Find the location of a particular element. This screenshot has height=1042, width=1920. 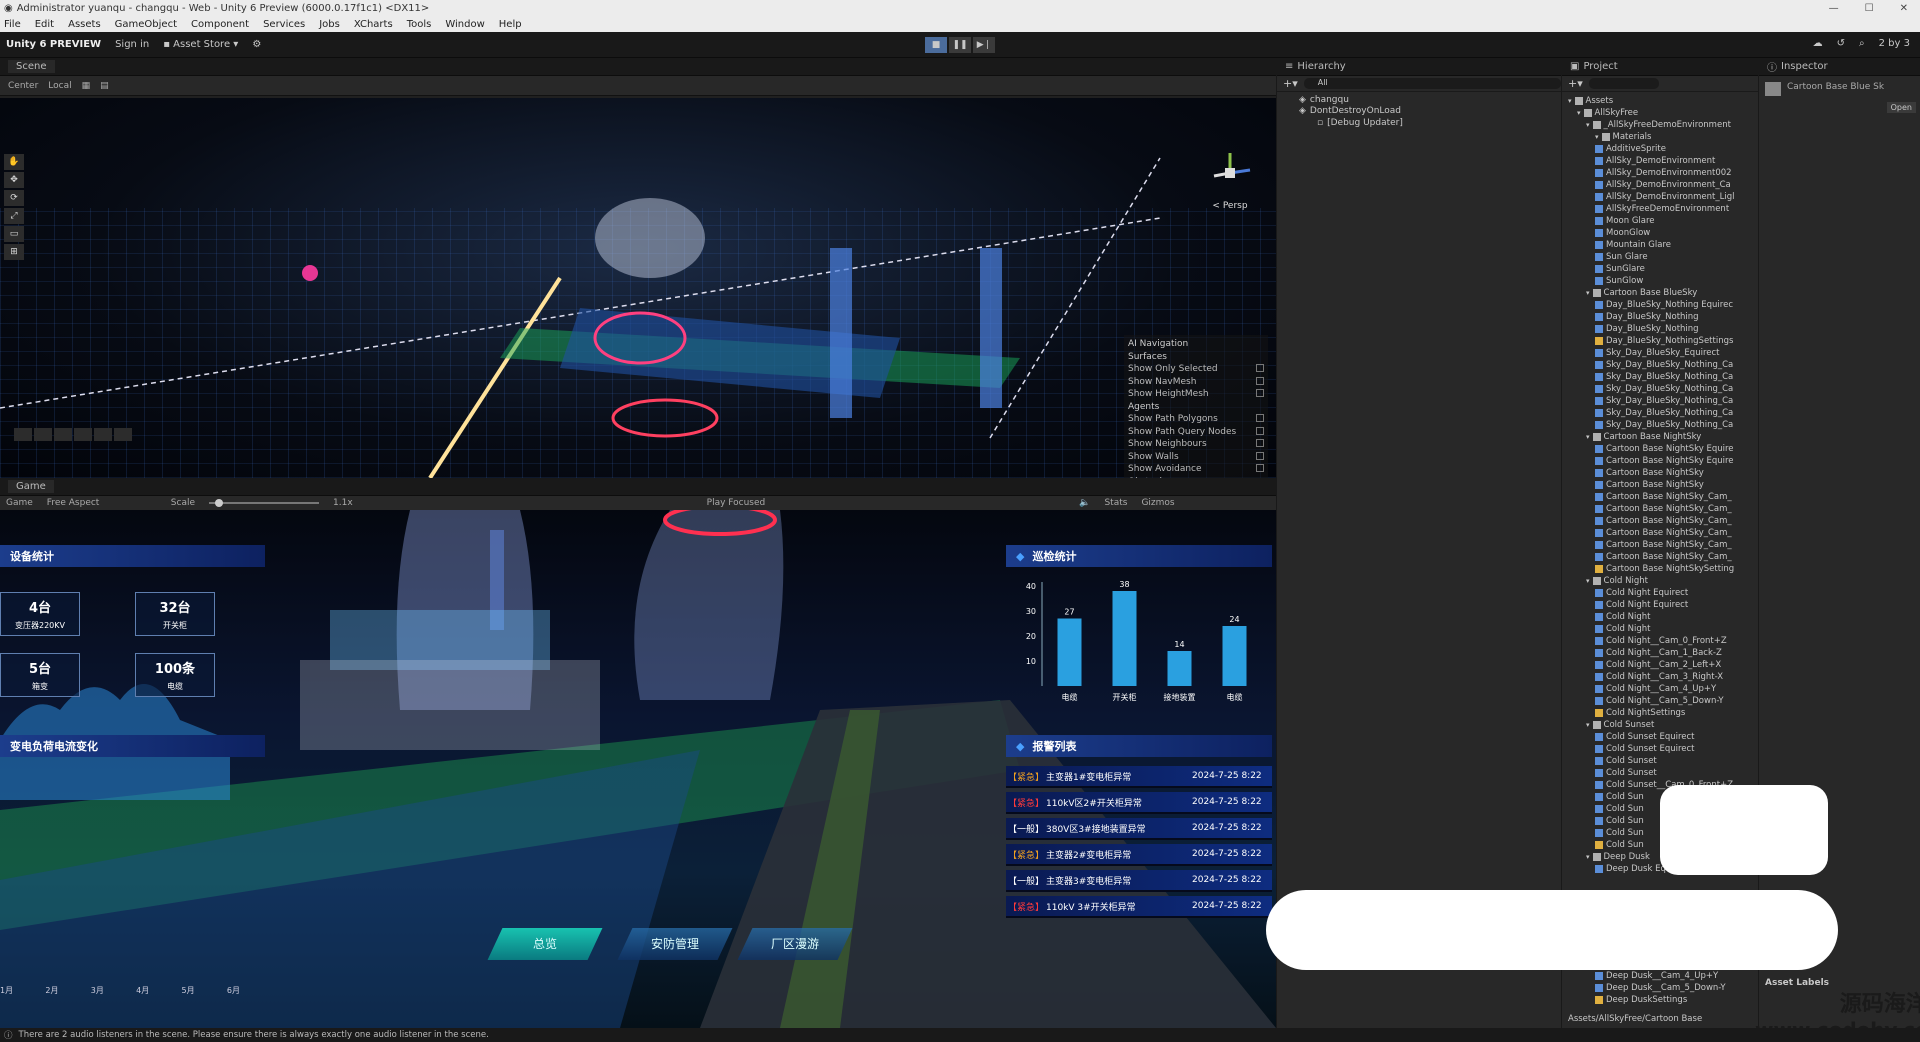

project-search is located at coordinates (1623, 83).